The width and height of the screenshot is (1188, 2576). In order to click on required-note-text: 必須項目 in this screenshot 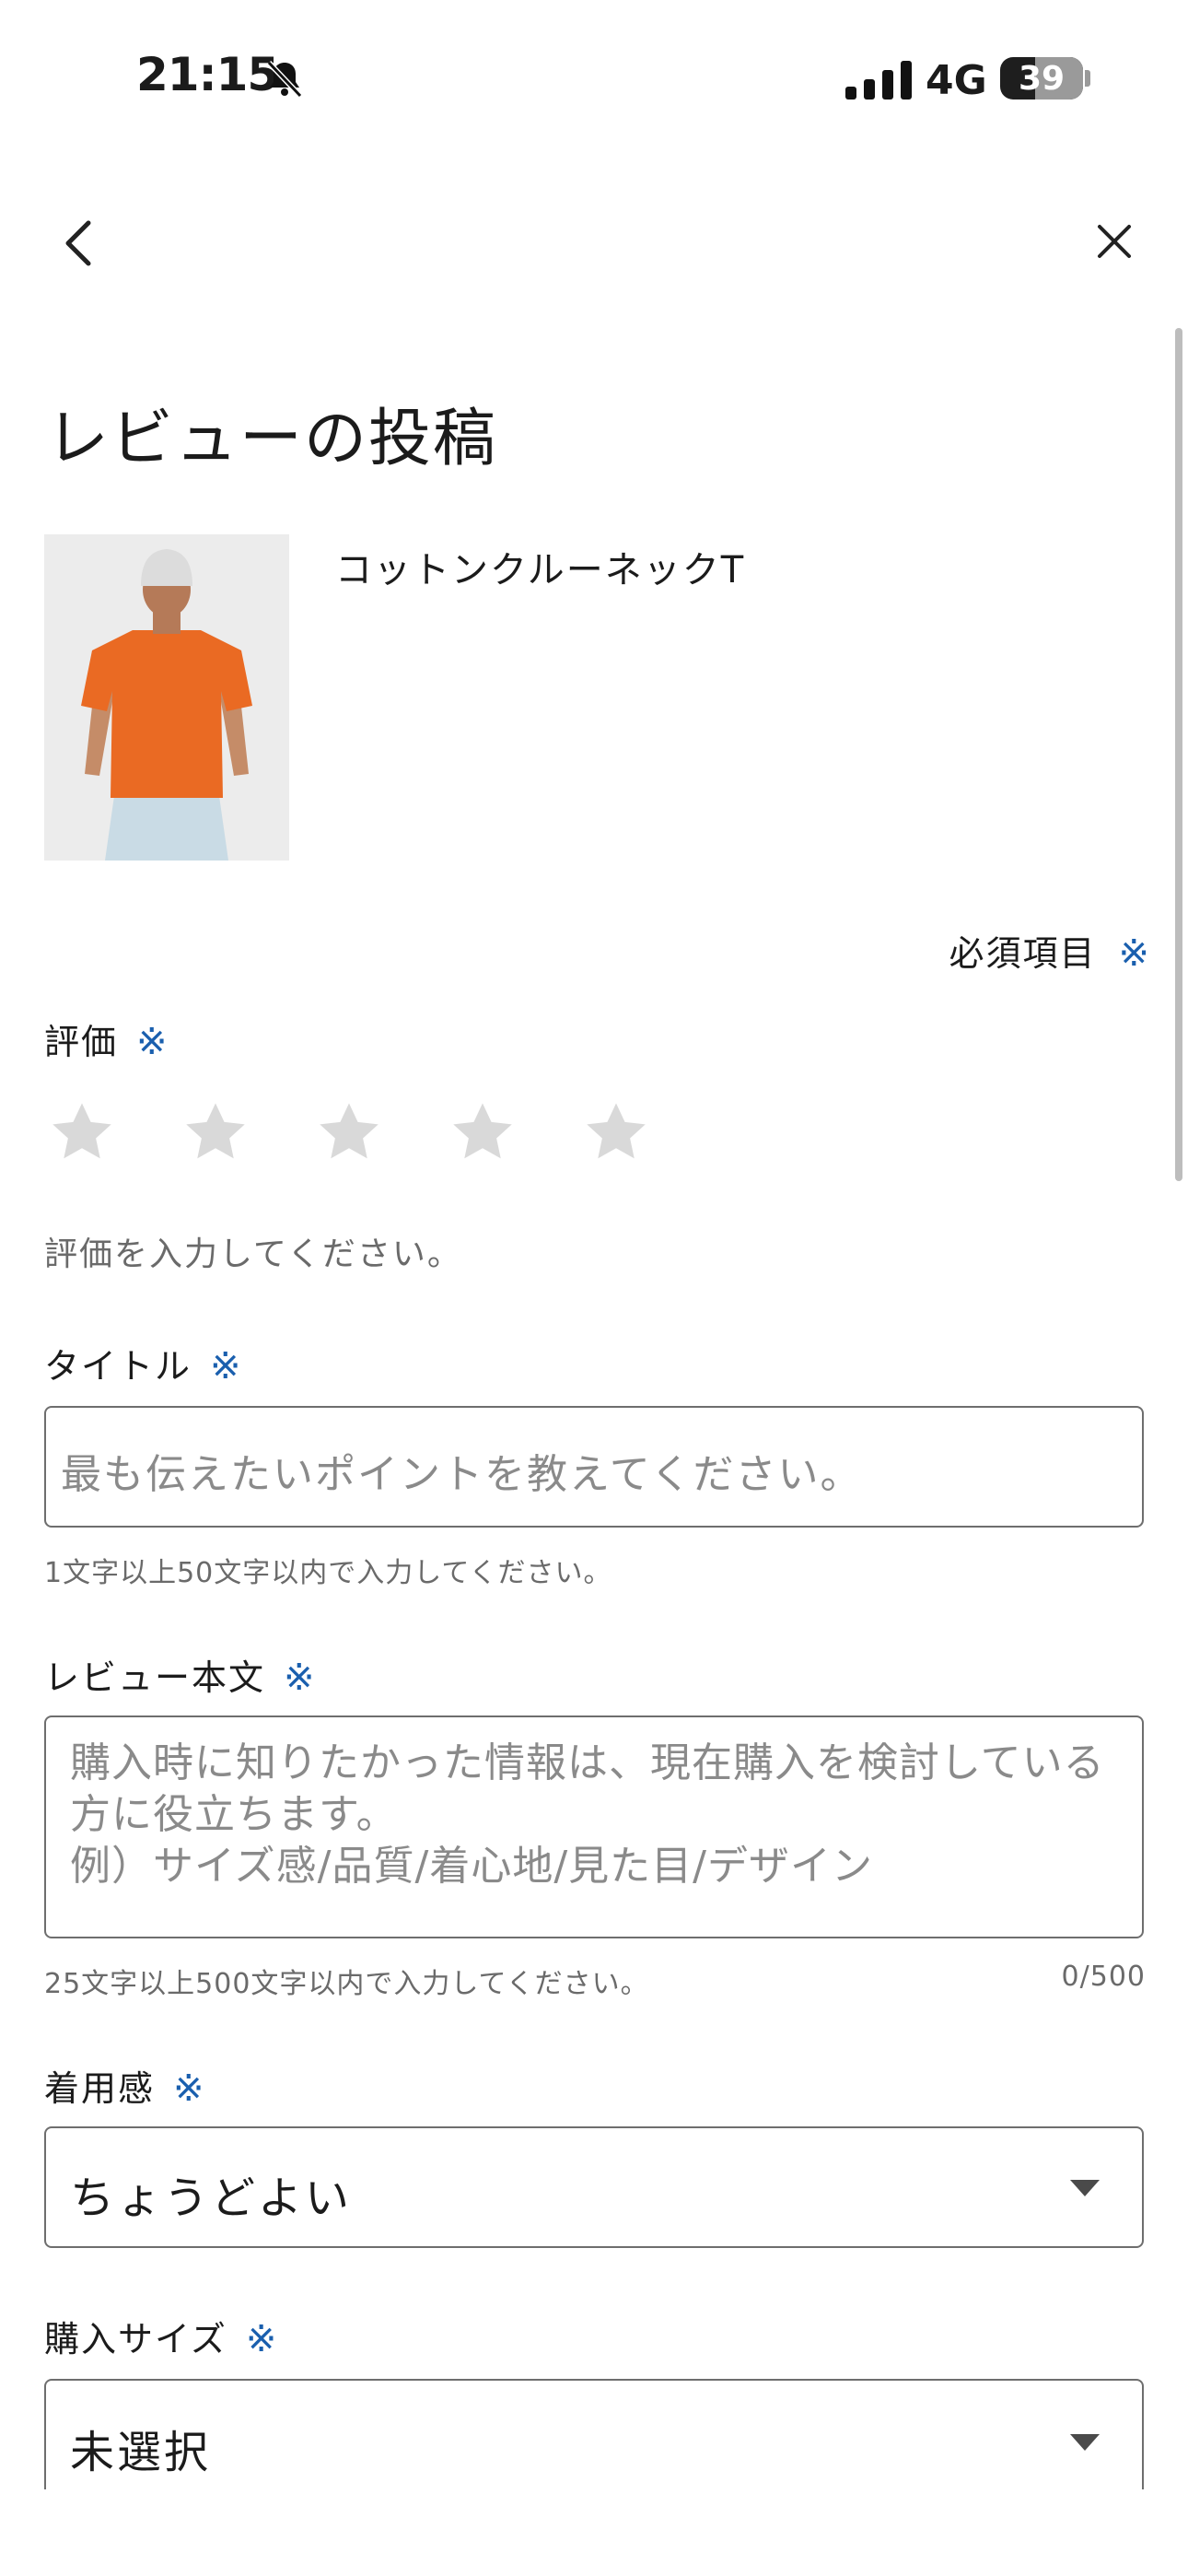, I will do `click(1023, 953)`.